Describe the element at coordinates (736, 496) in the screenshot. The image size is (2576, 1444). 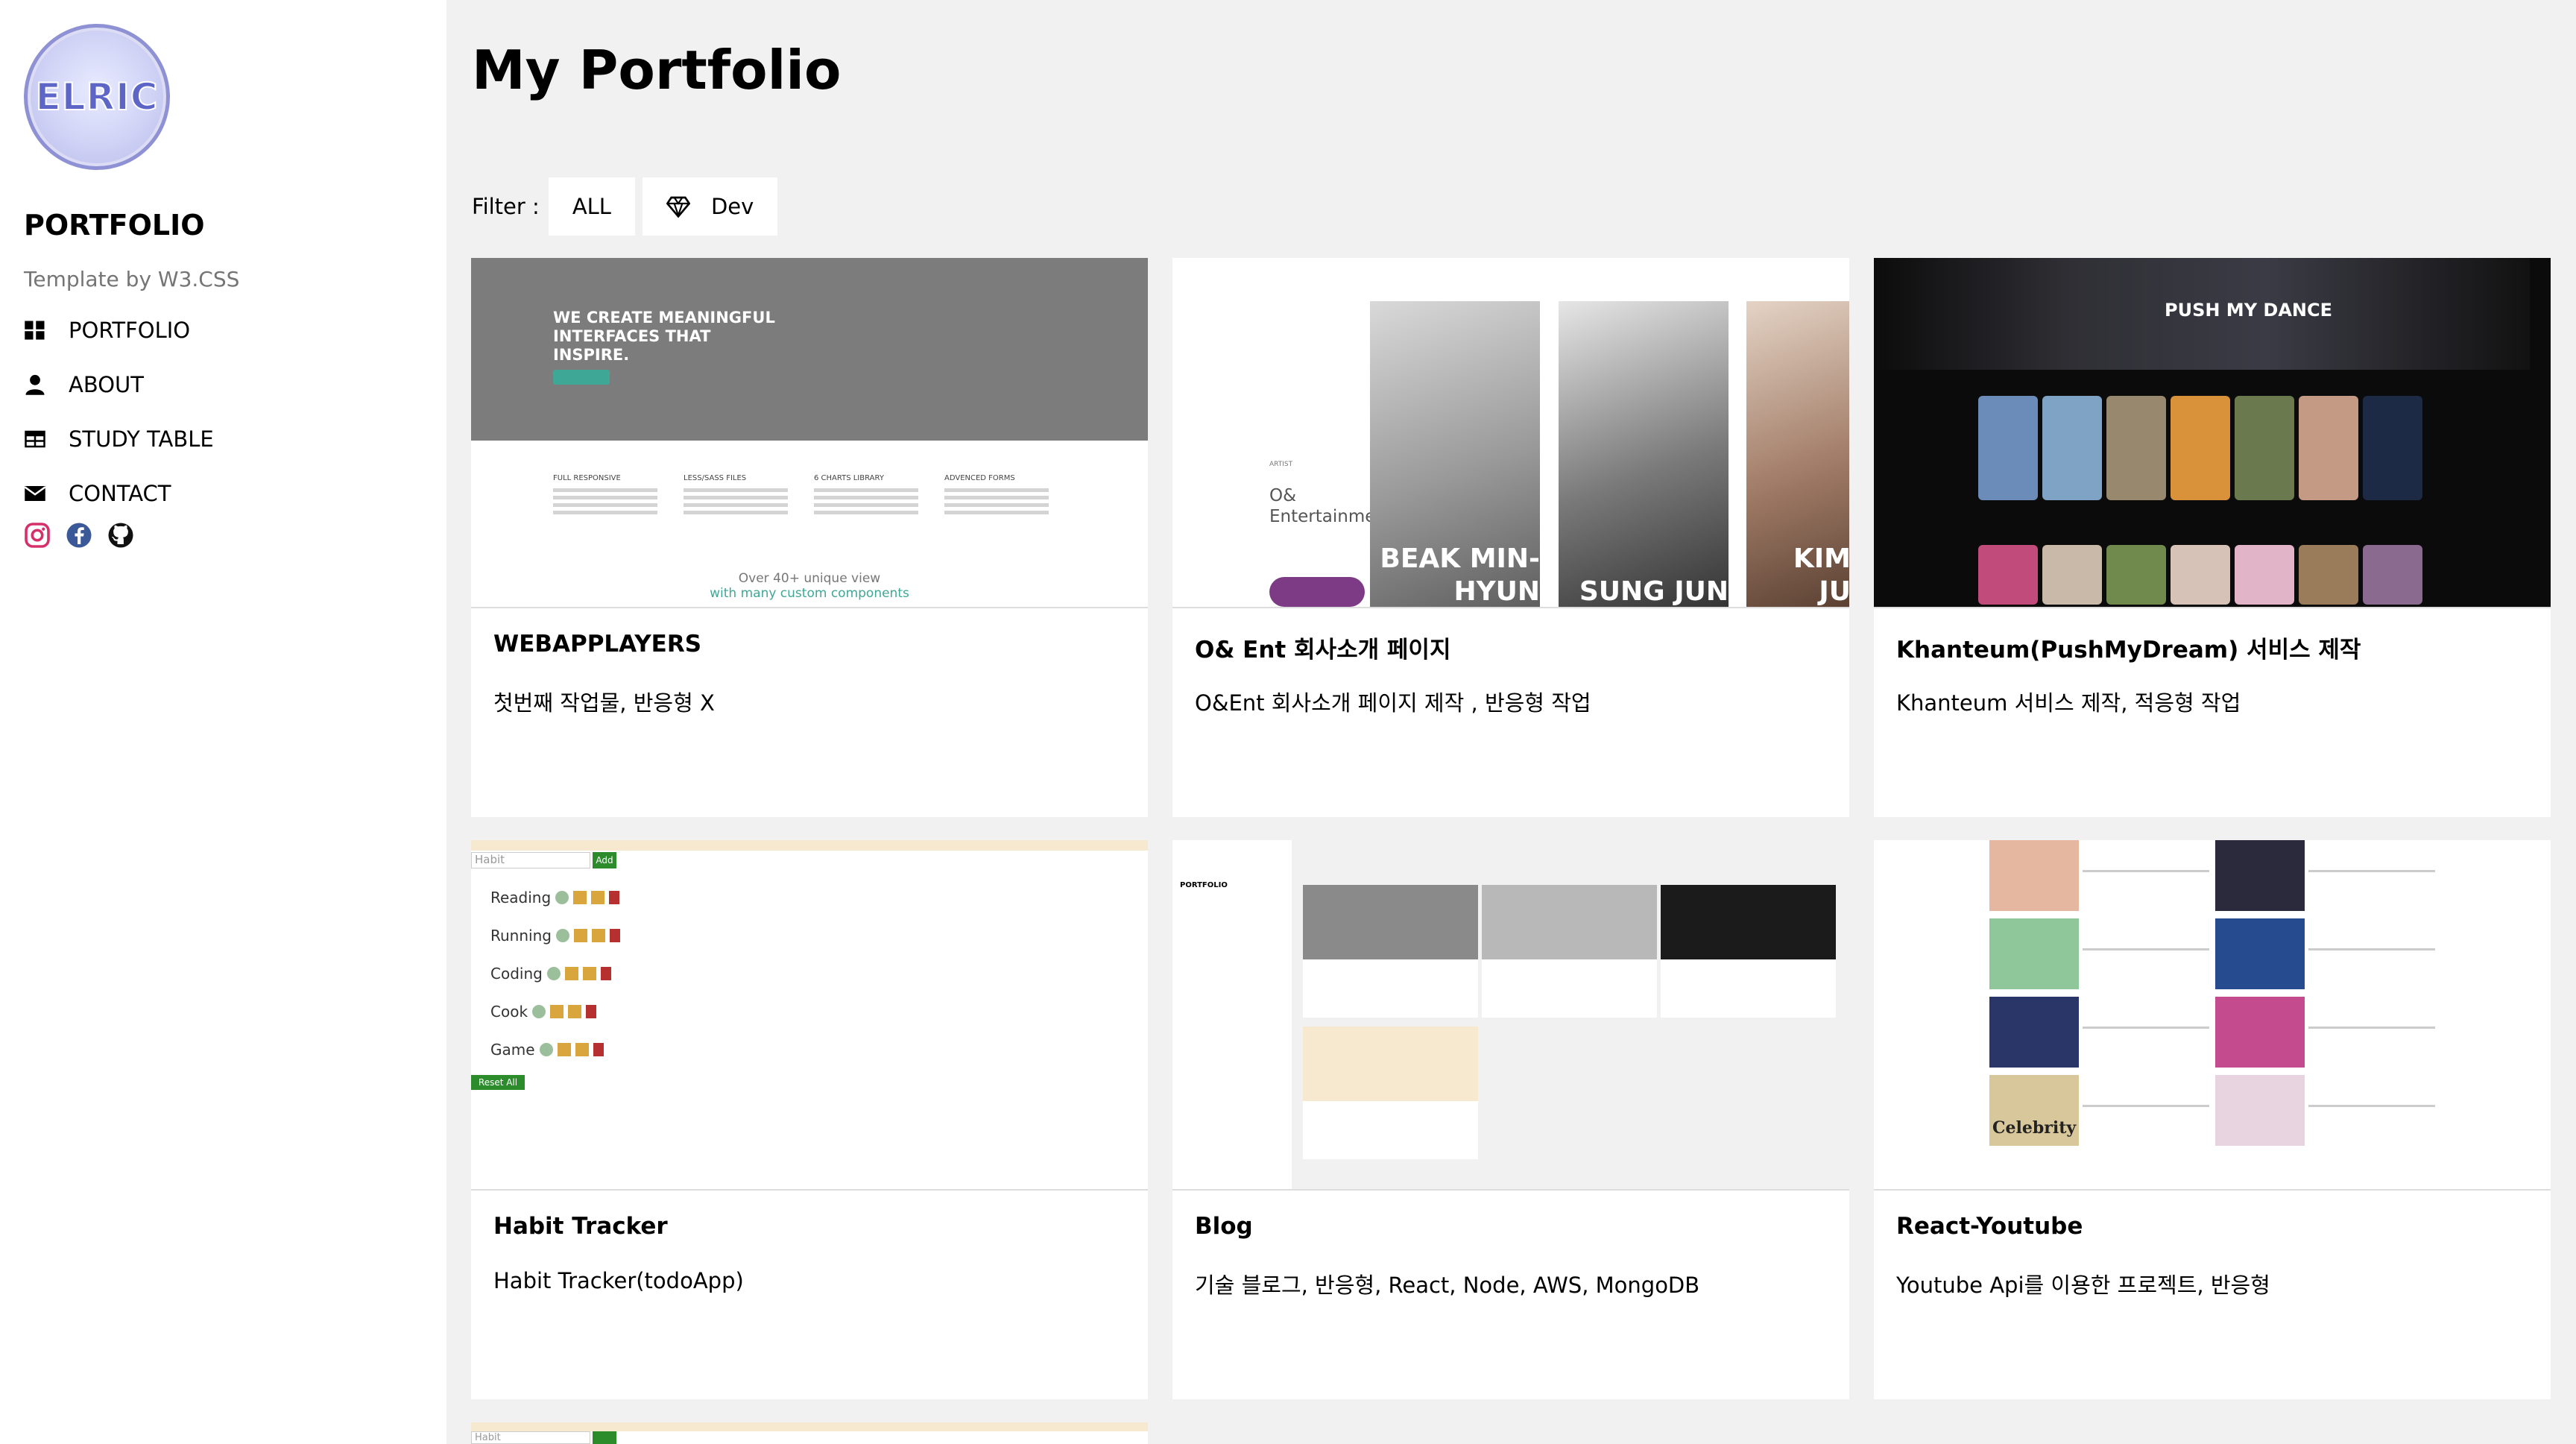
I see `thumb-column: LESS/SASS FILES` at that location.